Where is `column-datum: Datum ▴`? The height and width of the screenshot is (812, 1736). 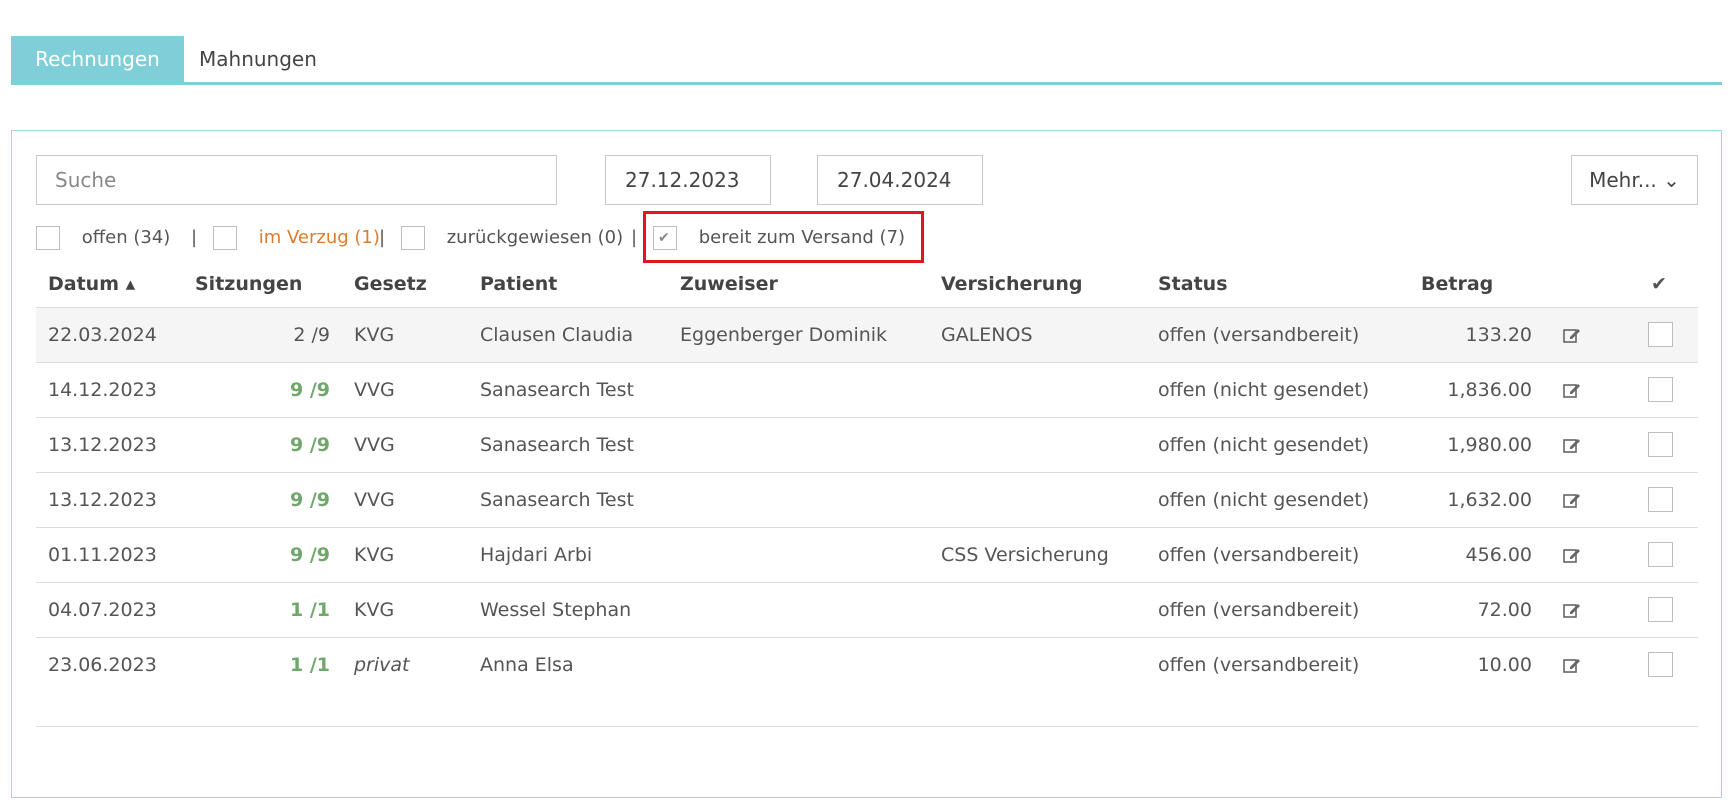 column-datum: Datum ▴ is located at coordinates (91, 284).